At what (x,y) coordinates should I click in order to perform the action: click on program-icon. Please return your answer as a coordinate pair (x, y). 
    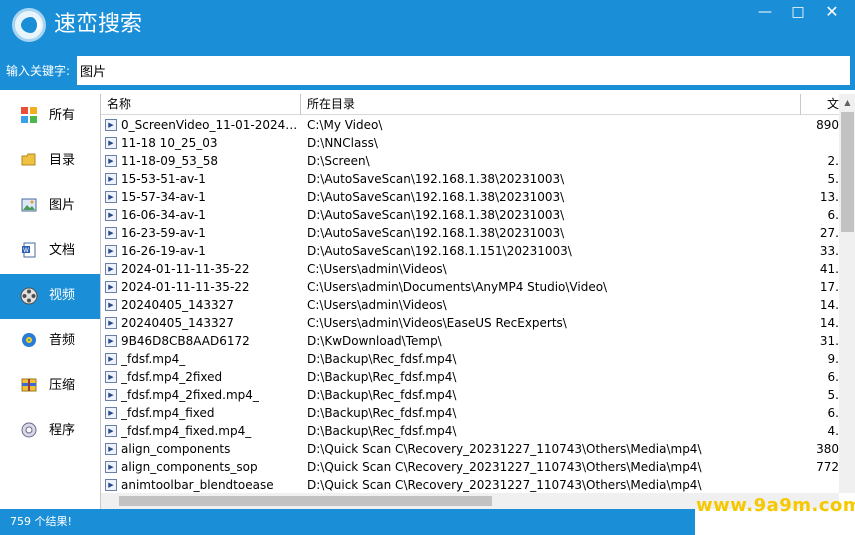
    Looking at the image, I should click on (29, 431).